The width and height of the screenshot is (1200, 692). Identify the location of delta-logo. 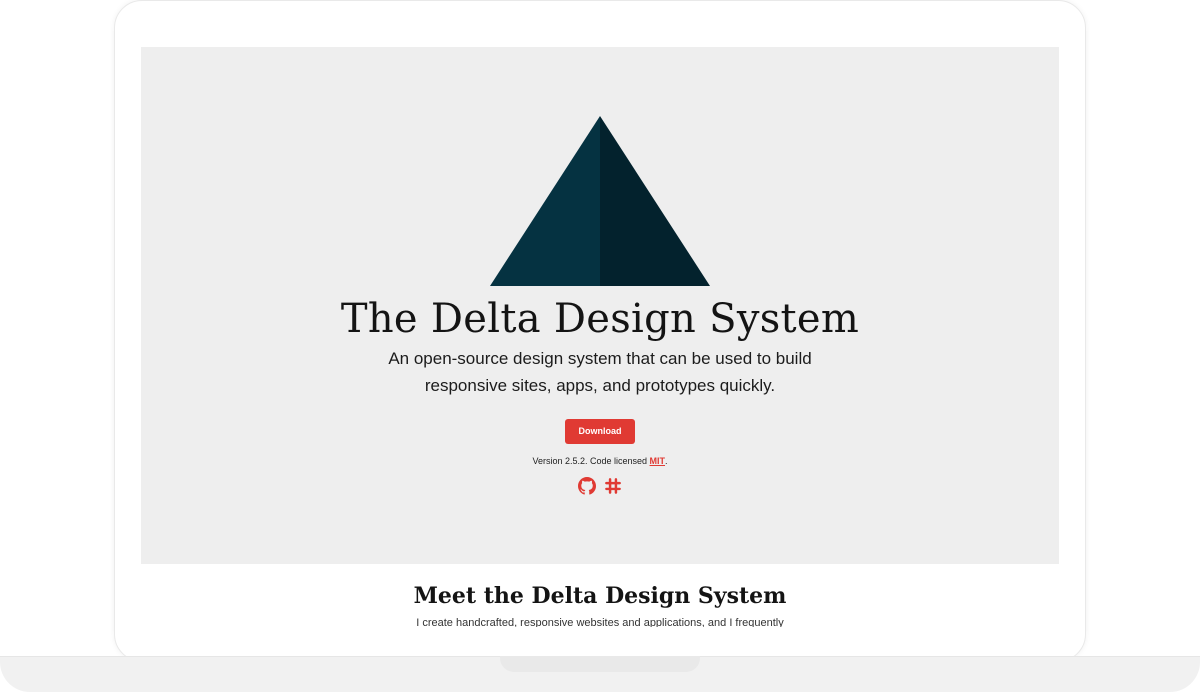
(600, 201).